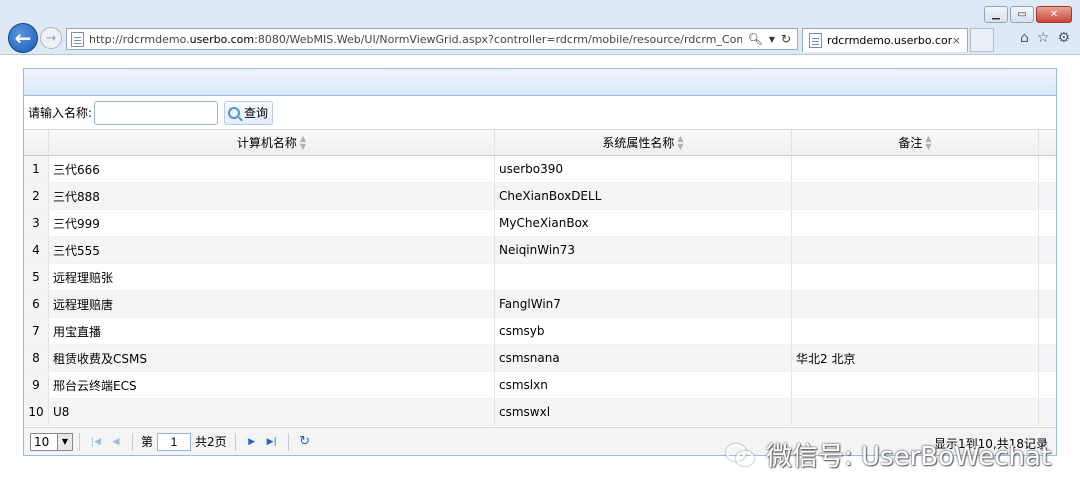  What do you see at coordinates (643, 304) in the screenshot?
I see `cell-sys: FanglWin7` at bounding box center [643, 304].